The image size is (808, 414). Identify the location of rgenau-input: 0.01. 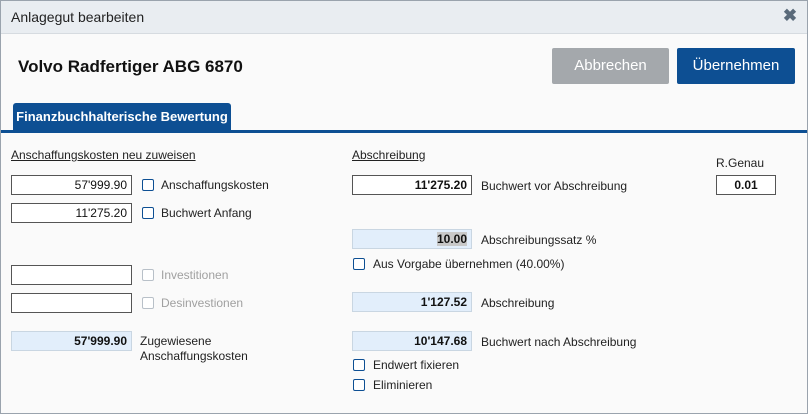
(746, 185).